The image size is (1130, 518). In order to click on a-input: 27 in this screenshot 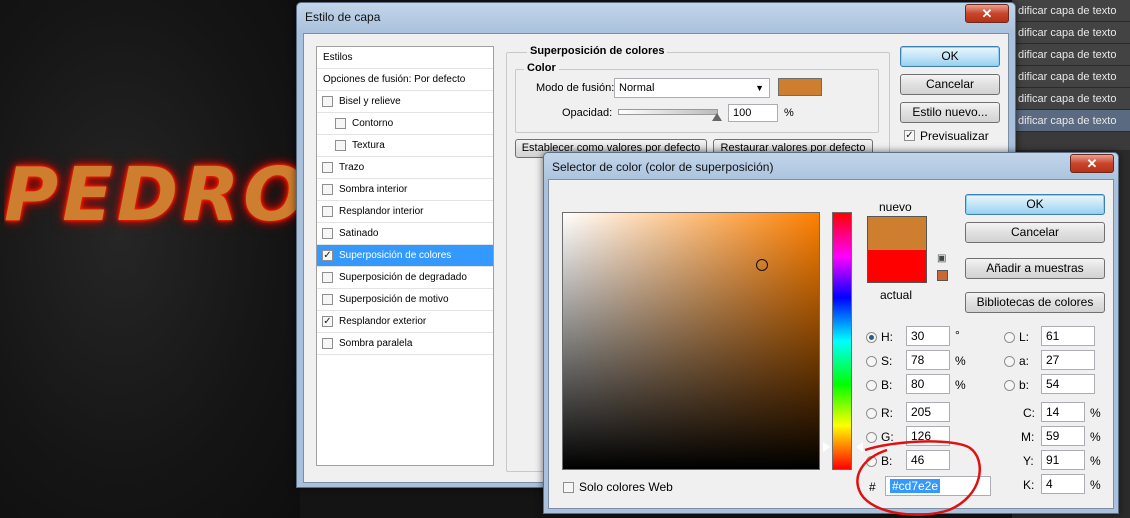, I will do `click(1068, 360)`.